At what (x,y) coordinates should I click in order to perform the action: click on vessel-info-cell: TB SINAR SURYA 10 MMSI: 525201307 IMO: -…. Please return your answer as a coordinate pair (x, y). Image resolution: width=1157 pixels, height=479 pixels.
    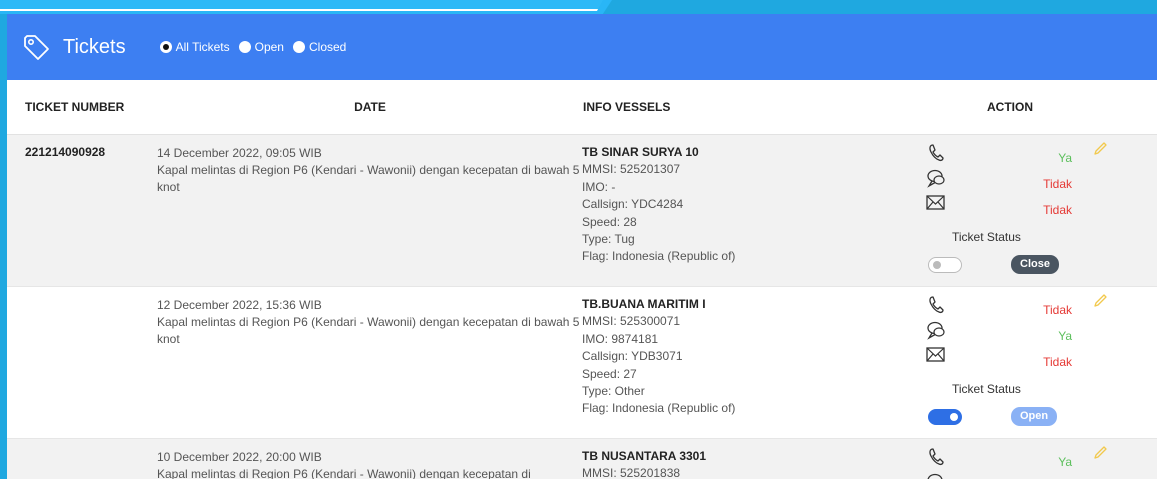
    Looking at the image, I should click on (747, 210).